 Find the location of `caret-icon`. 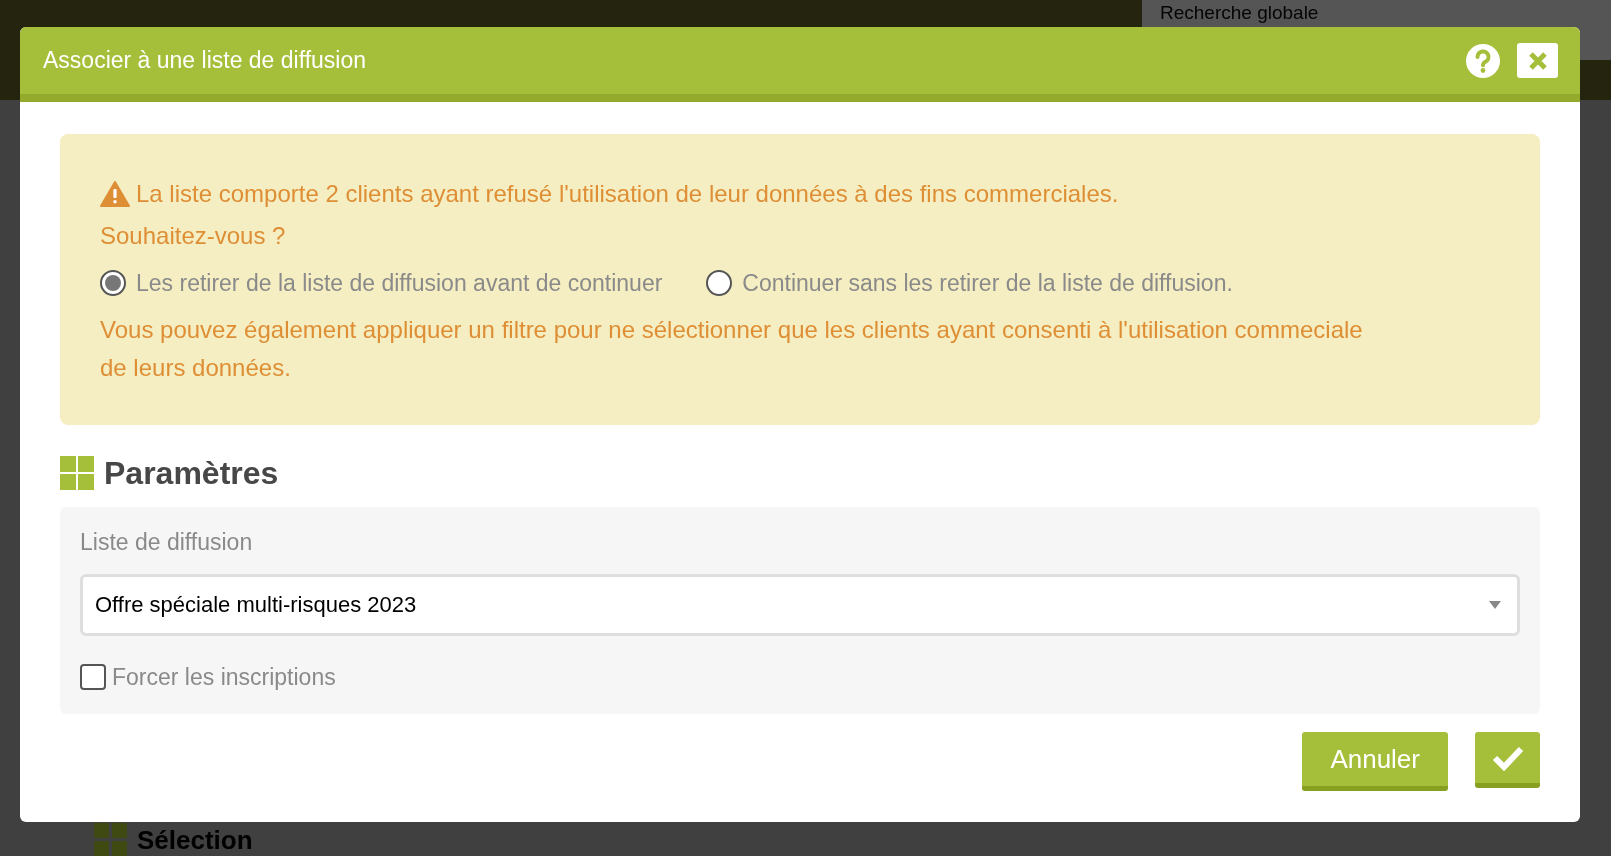

caret-icon is located at coordinates (1495, 604).